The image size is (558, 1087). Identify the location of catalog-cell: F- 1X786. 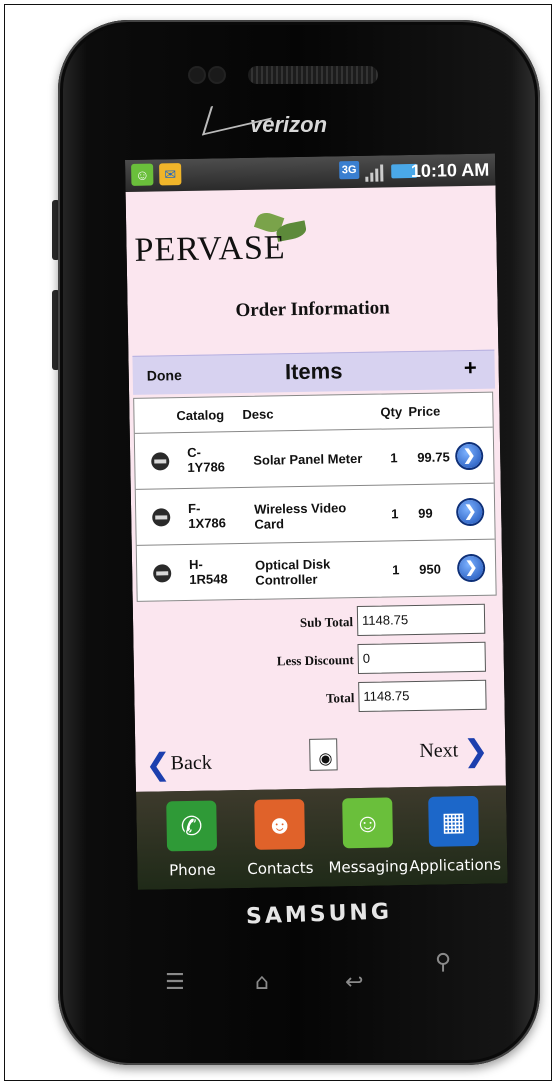
(207, 515).